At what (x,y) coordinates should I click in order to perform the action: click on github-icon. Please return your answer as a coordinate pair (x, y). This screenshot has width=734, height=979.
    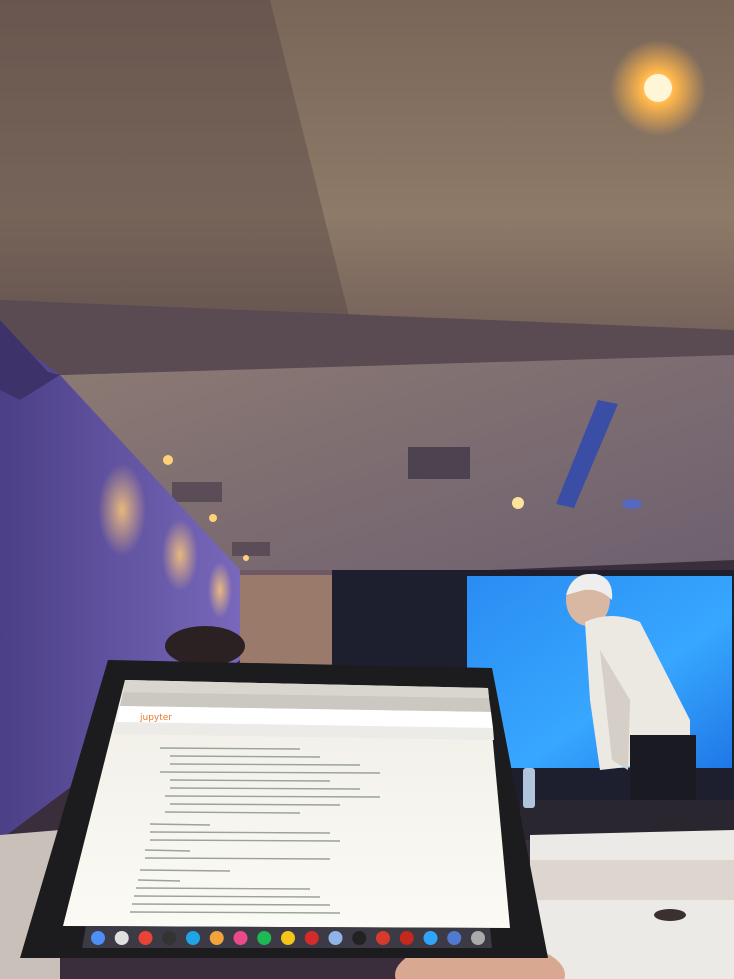
    Looking at the image, I should click on (169, 938).